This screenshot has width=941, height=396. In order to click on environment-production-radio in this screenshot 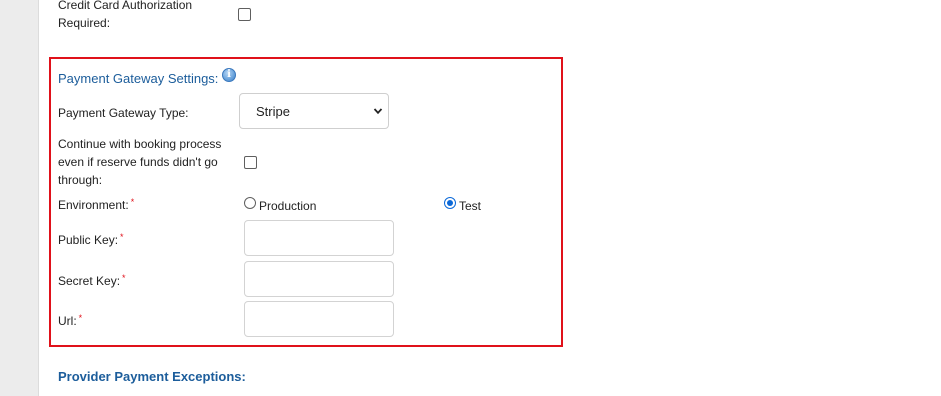, I will do `click(250, 203)`.